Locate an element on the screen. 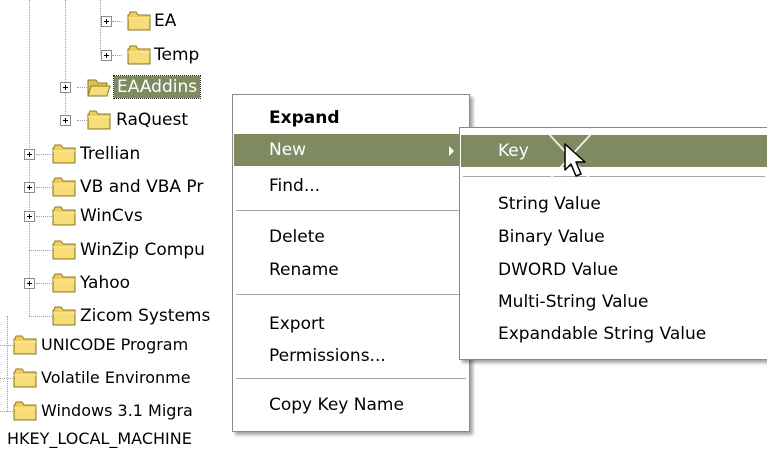 The width and height of the screenshot is (767, 450). submenu-item-string-value: String Value is located at coordinates (614, 204).